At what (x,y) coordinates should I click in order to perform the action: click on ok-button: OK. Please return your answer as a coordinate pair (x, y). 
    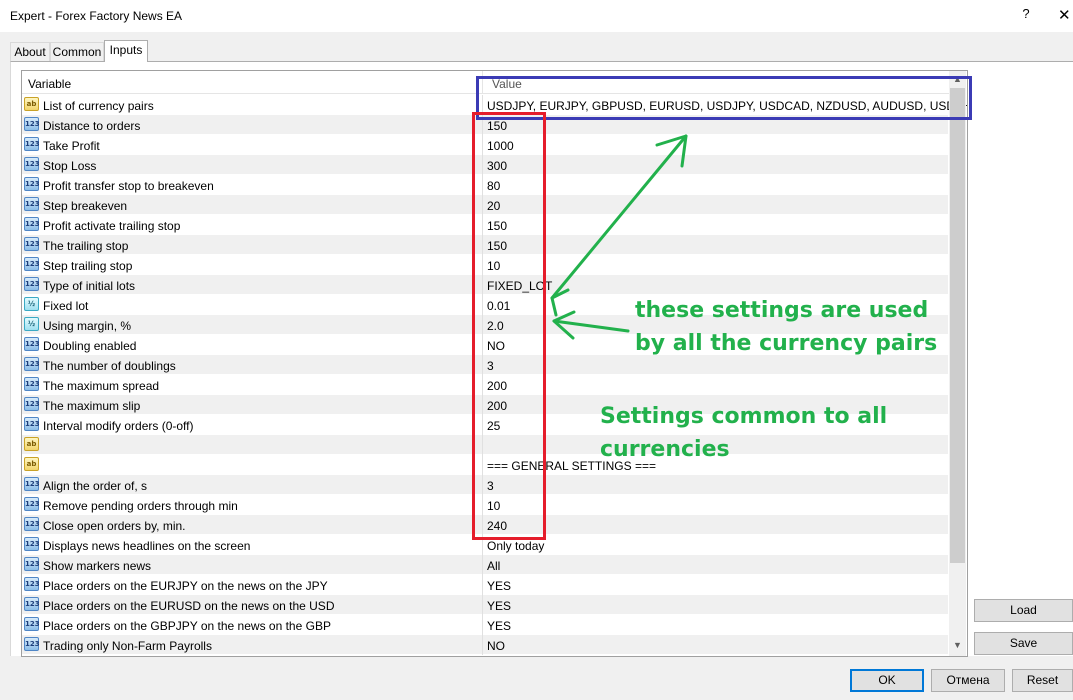
    Looking at the image, I should click on (887, 680).